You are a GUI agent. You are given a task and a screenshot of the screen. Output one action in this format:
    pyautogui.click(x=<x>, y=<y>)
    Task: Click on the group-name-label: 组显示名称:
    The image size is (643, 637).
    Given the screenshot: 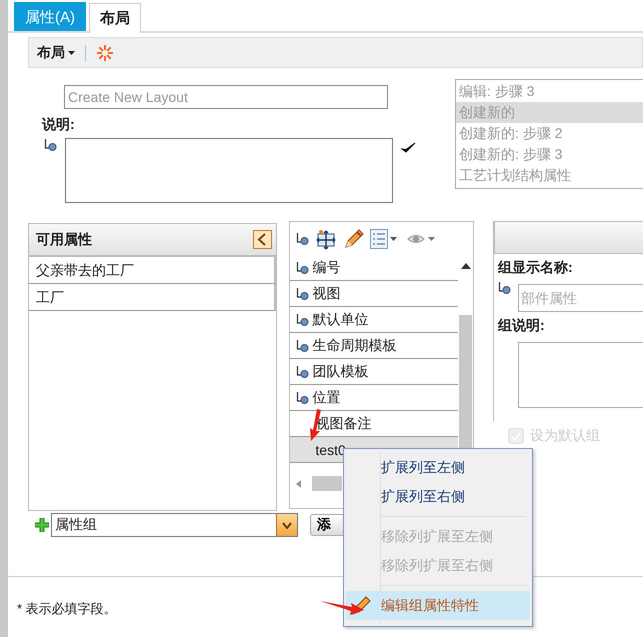 What is the action you would take?
    pyautogui.click(x=536, y=268)
    